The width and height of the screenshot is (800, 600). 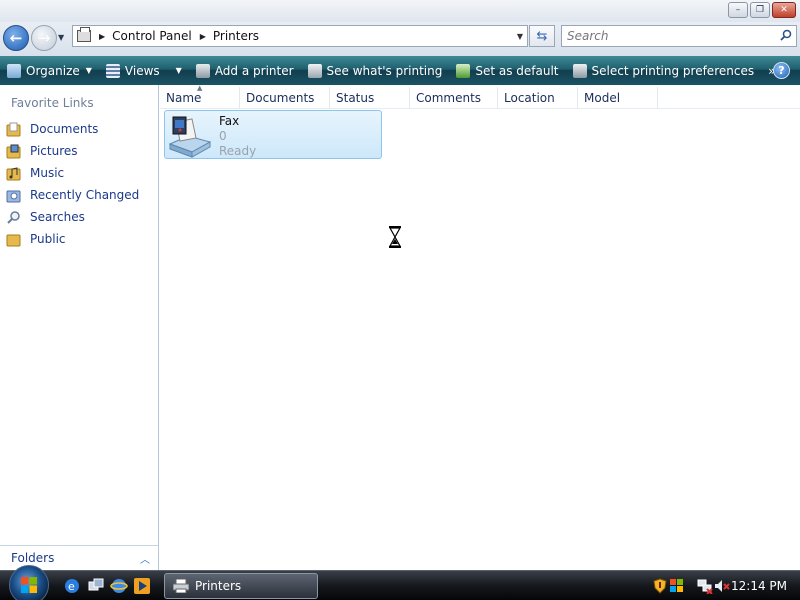 I want to click on breadcrumb-control-panel: Control Panel, so click(x=152, y=36).